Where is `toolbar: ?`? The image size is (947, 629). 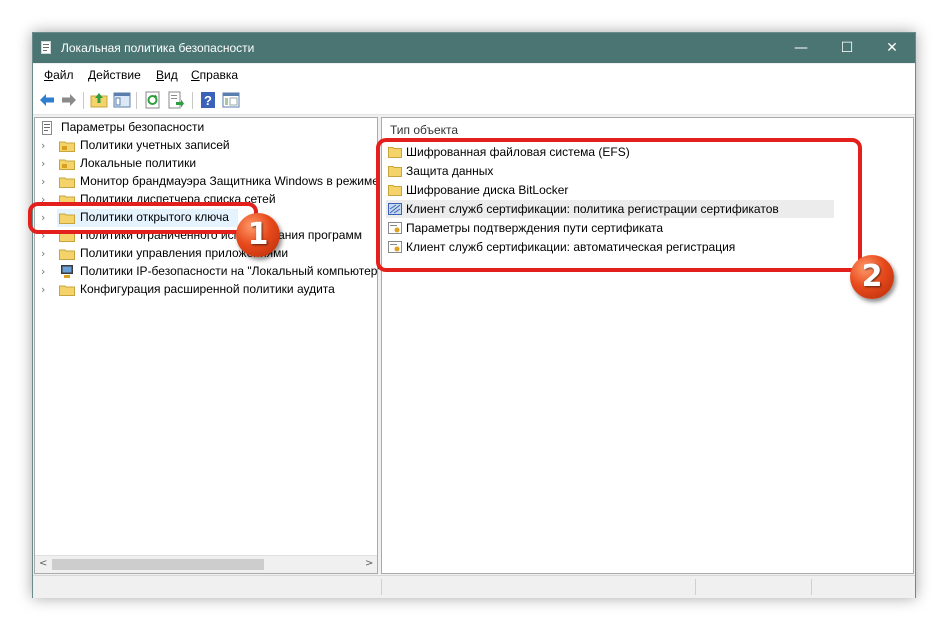 toolbar: ? is located at coordinates (474, 100).